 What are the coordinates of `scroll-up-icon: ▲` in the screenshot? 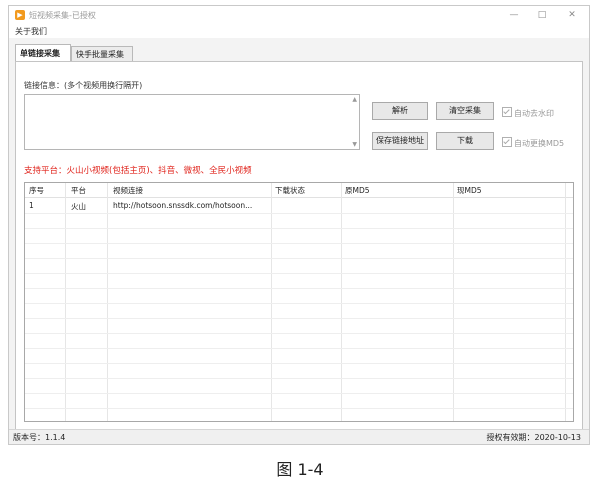 It's located at (354, 99).